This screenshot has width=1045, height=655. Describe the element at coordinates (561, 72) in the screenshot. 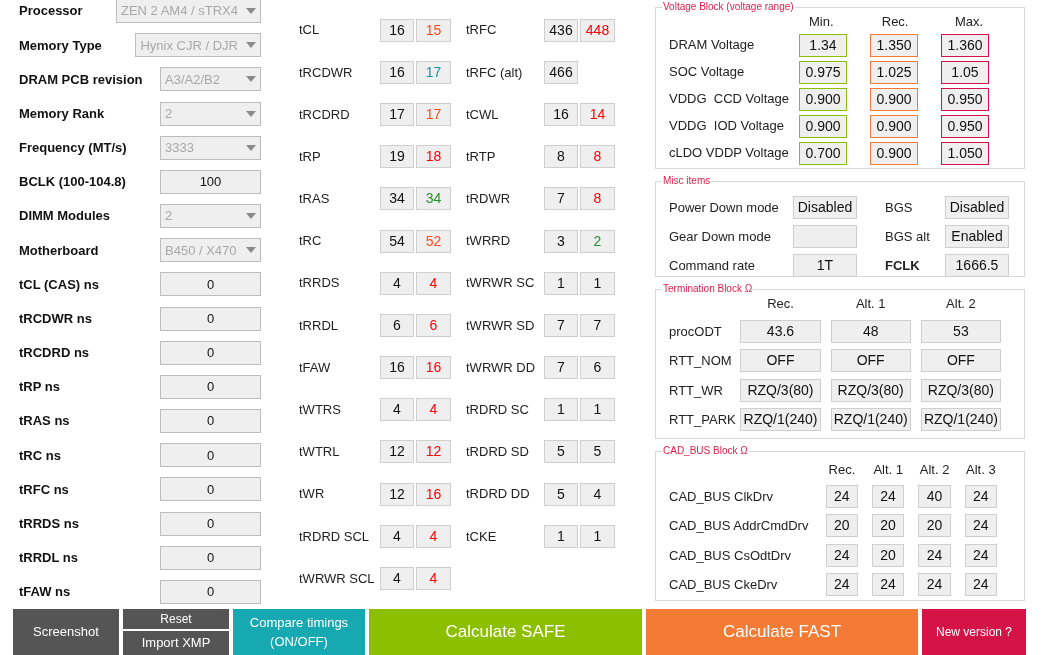

I see `timing-value: 466` at that location.